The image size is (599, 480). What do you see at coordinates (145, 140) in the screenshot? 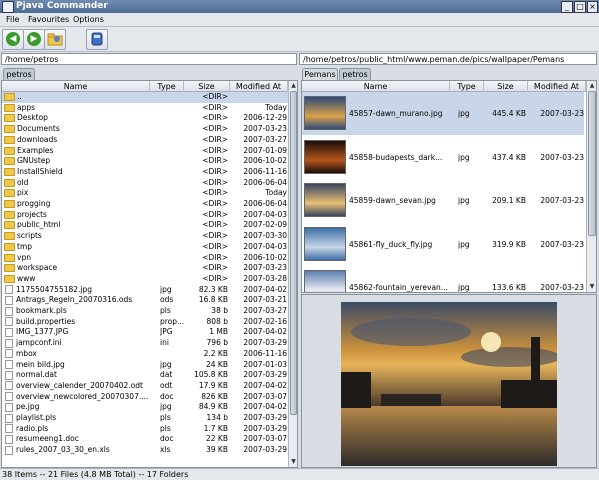
I see `table-row: downloads <DIR> 2007-03-27` at bounding box center [145, 140].